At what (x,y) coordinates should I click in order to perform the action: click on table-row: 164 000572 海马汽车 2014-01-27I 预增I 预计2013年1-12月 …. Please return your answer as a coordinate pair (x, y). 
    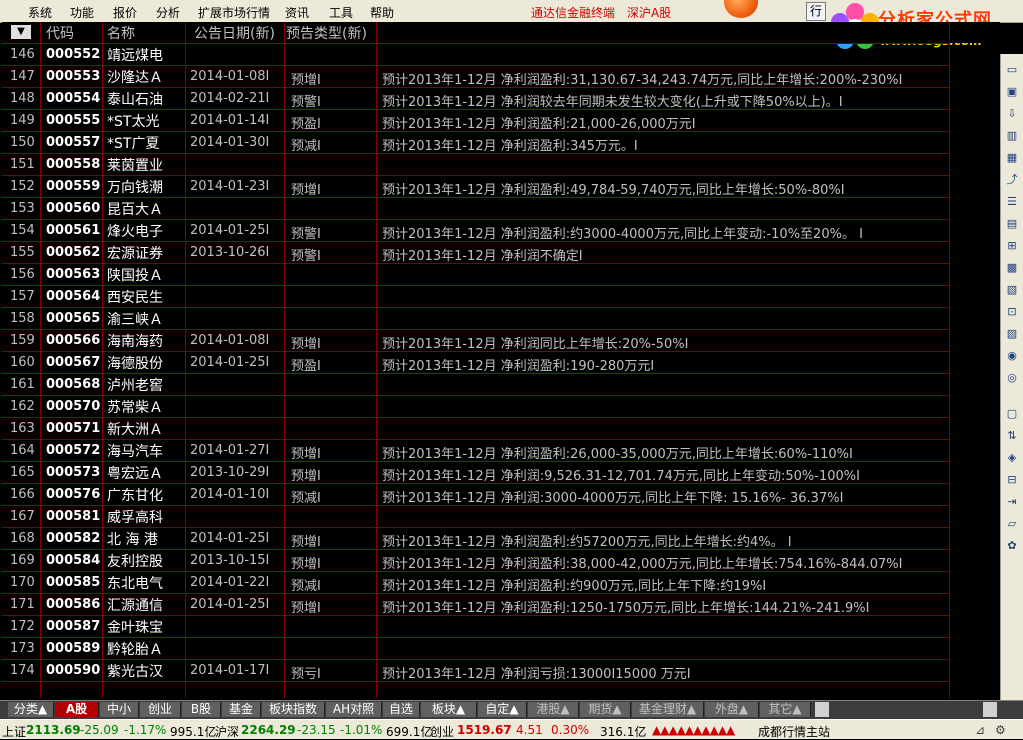
    Looking at the image, I should click on (501, 451).